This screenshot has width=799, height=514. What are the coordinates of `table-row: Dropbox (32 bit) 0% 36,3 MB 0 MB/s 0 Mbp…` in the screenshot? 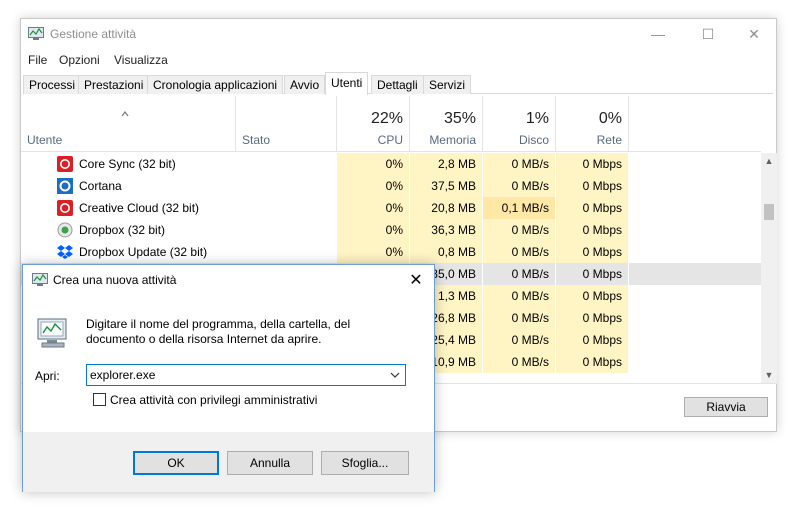 It's located at (391, 230).